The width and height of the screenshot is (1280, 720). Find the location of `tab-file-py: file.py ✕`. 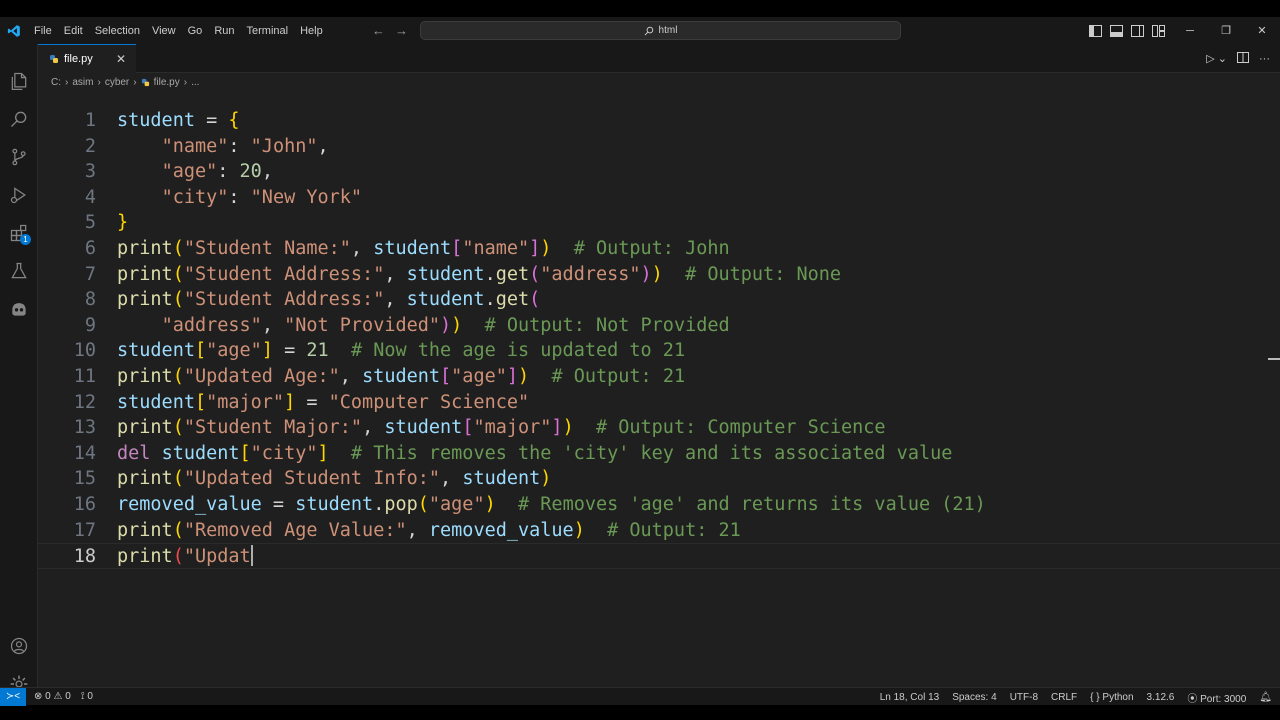

tab-file-py: file.py ✕ is located at coordinates (87, 58).